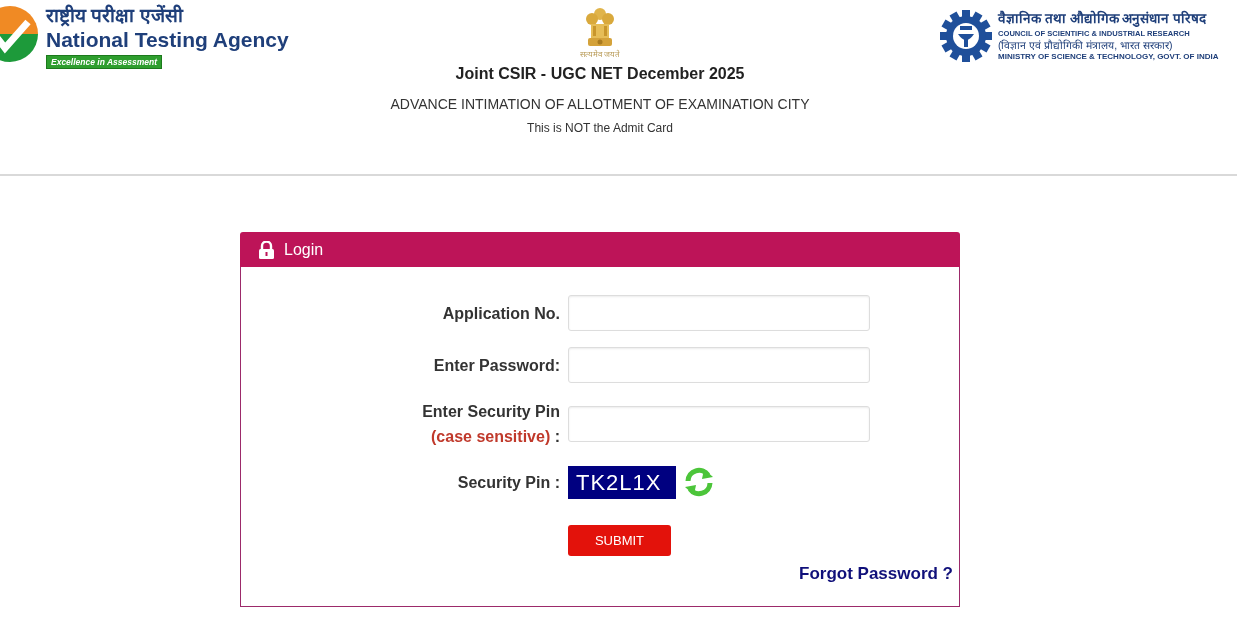 This screenshot has width=1237, height=633. What do you see at coordinates (600, 54) in the screenshot?
I see `emblem-motto: सत्यमेव जयते` at bounding box center [600, 54].